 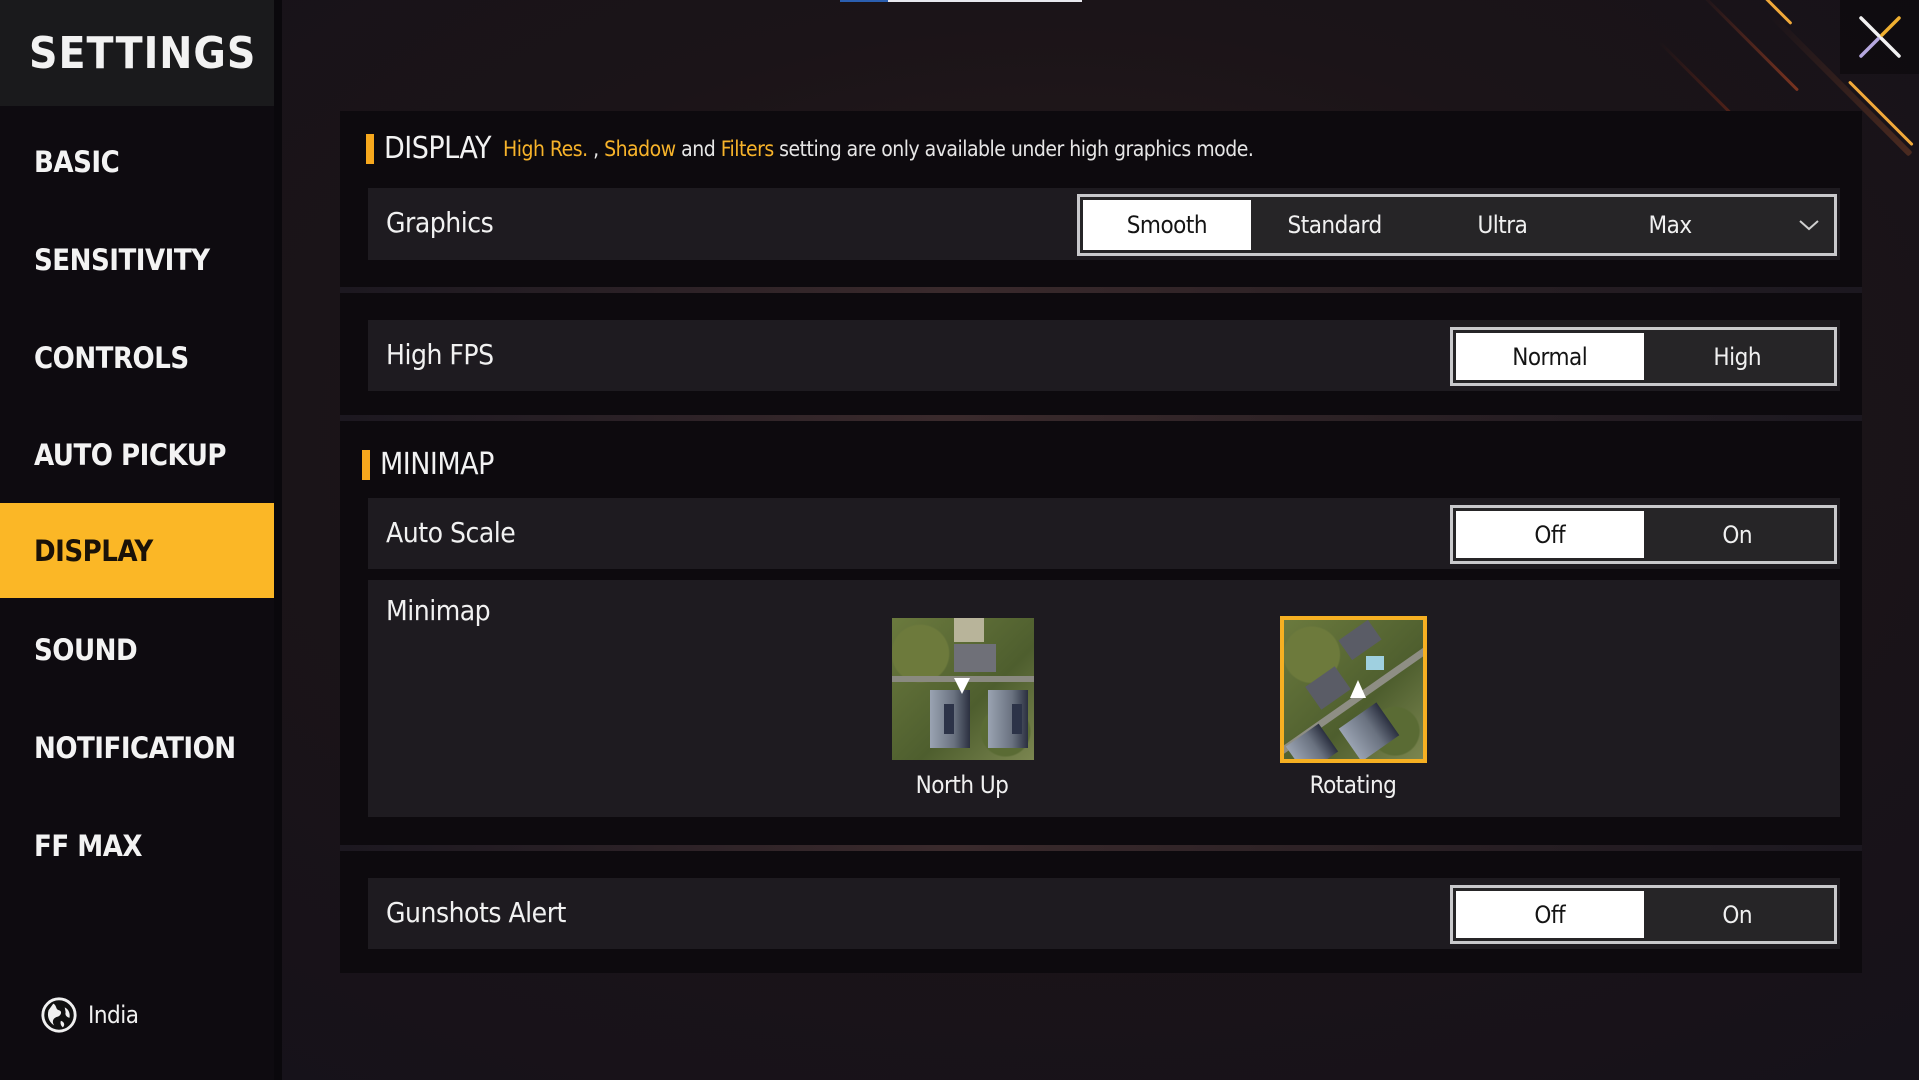 I want to click on north-up-label: North Up, so click(x=962, y=785).